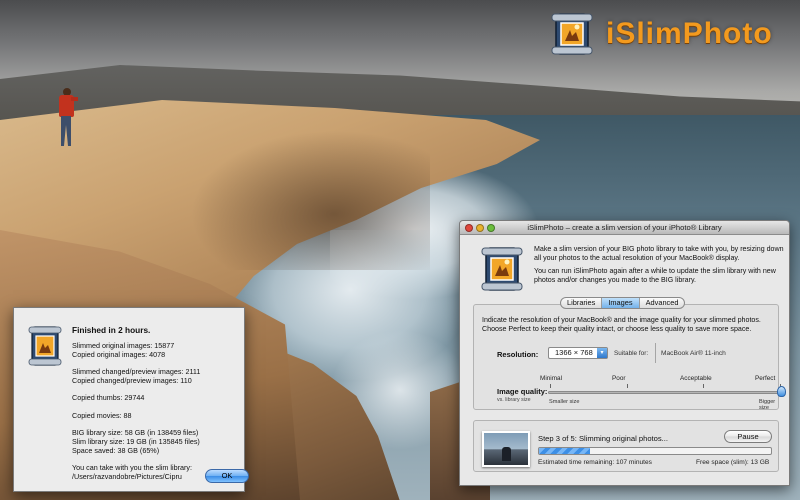 This screenshot has height=500, width=800. Describe the element at coordinates (664, 392) in the screenshot. I see `quality-slider` at that location.